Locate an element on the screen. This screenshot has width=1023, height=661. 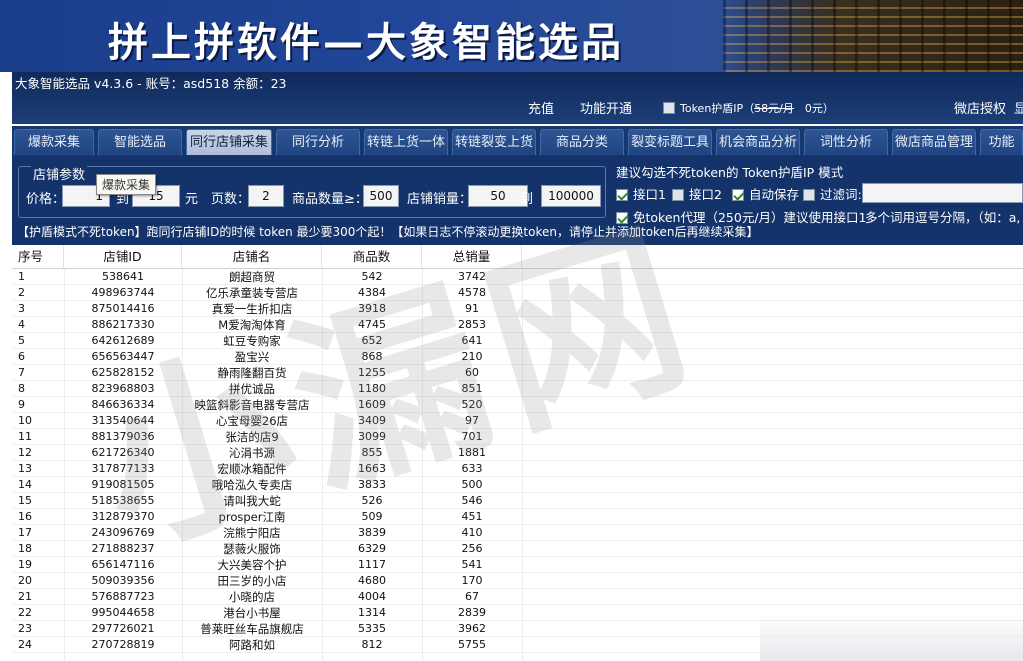
filter-option: 过滤词: is located at coordinates (832, 193).